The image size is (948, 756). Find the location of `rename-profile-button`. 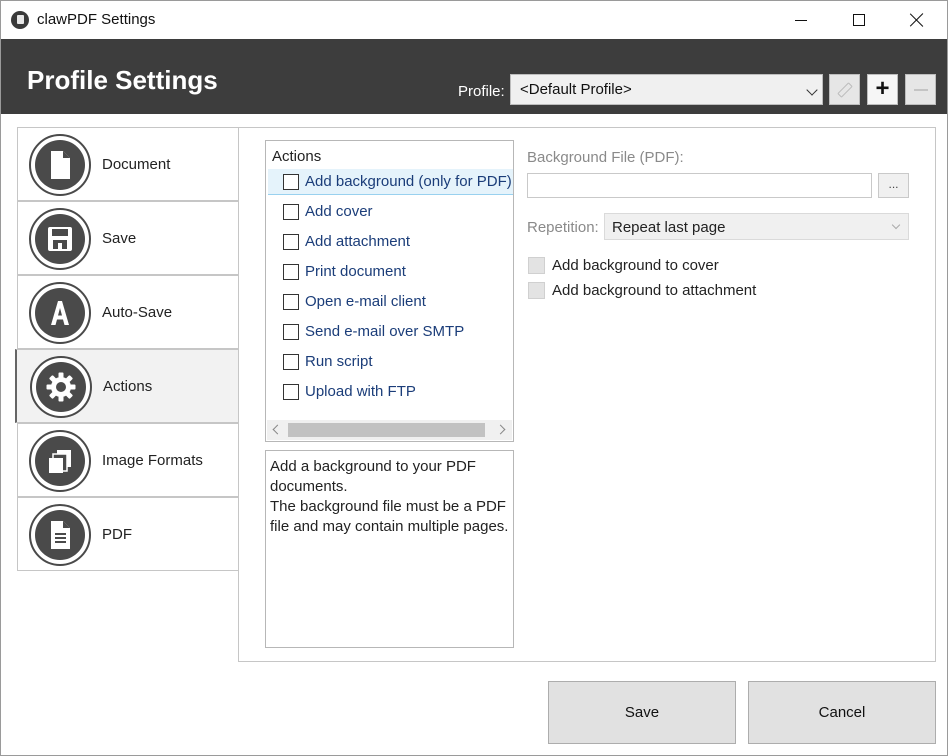

rename-profile-button is located at coordinates (844, 89).